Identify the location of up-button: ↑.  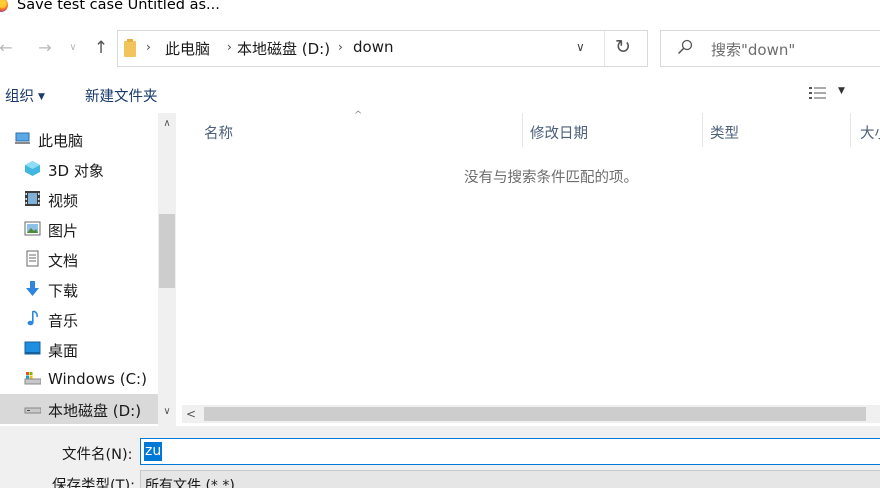
(101, 48).